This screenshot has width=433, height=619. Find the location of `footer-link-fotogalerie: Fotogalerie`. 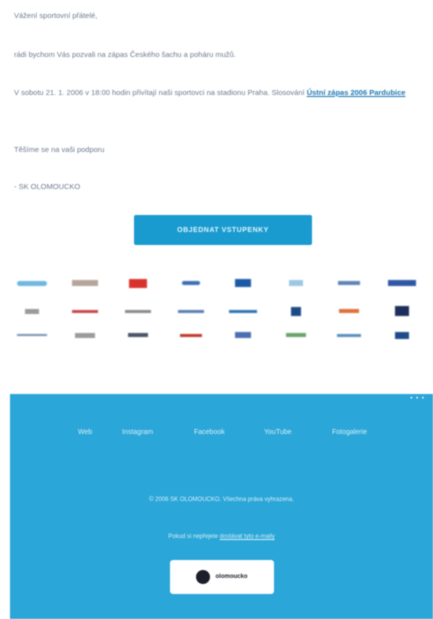

footer-link-fotogalerie: Fotogalerie is located at coordinates (349, 432).